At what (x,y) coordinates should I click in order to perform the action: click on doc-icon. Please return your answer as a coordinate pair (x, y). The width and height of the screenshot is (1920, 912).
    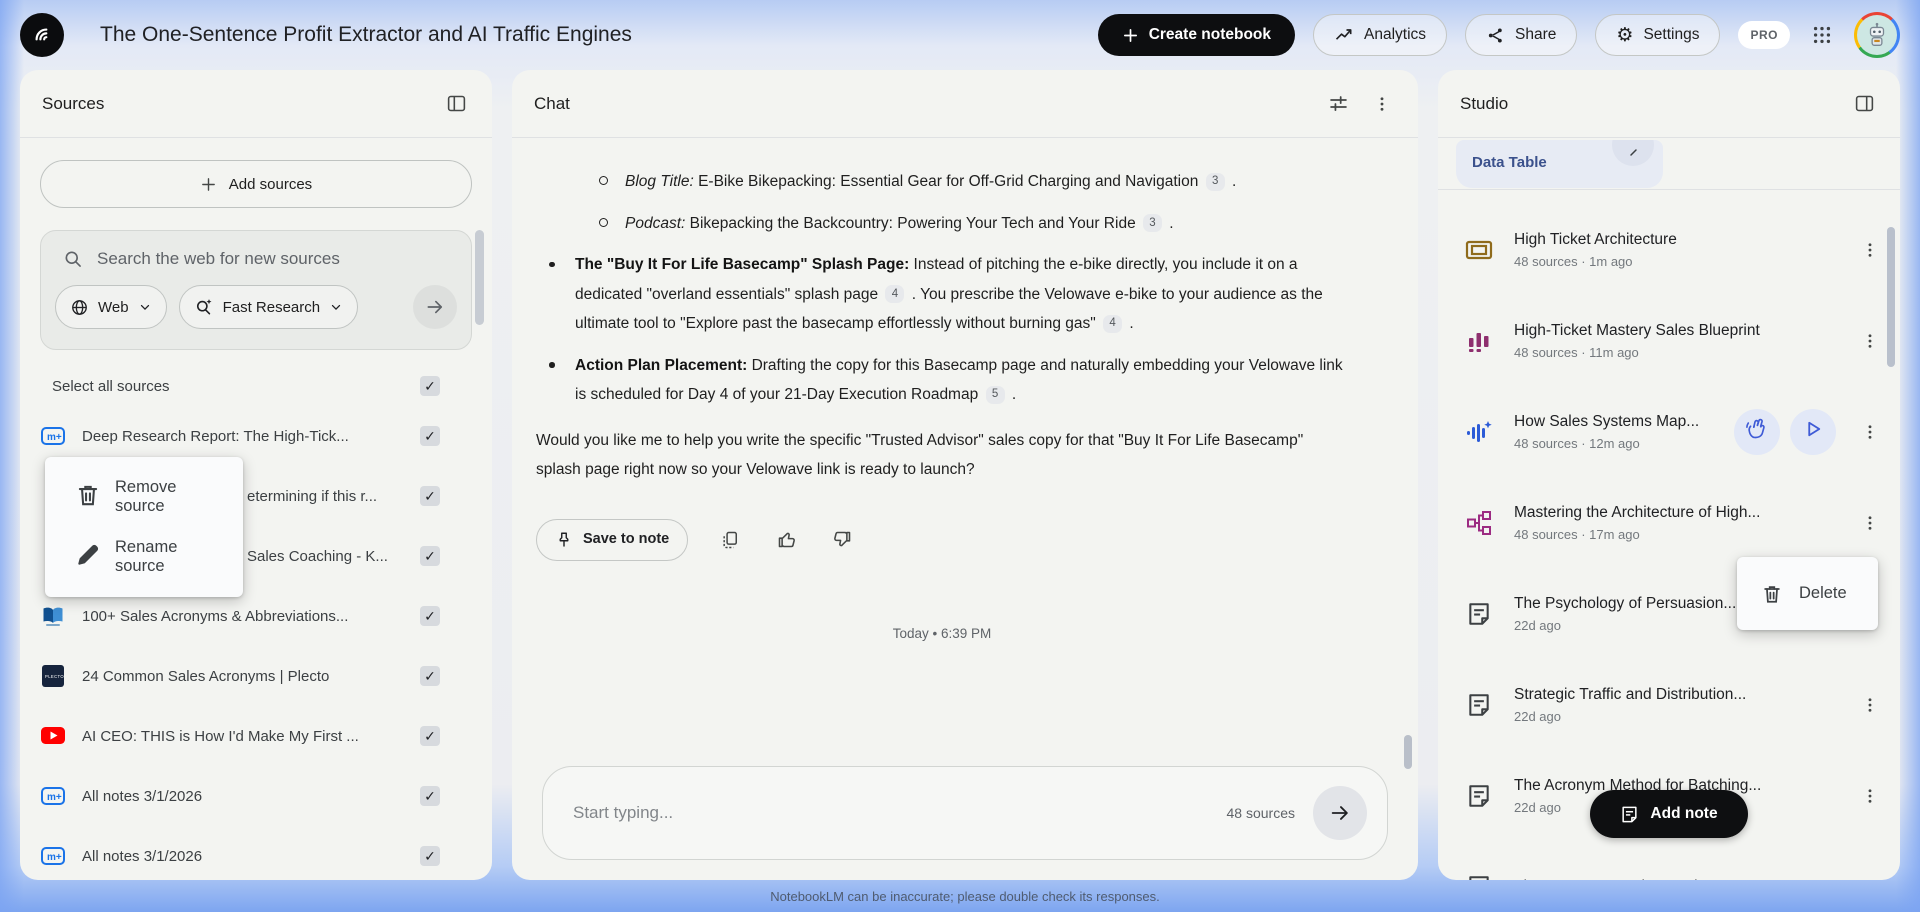
    Looking at the image, I should click on (1479, 796).